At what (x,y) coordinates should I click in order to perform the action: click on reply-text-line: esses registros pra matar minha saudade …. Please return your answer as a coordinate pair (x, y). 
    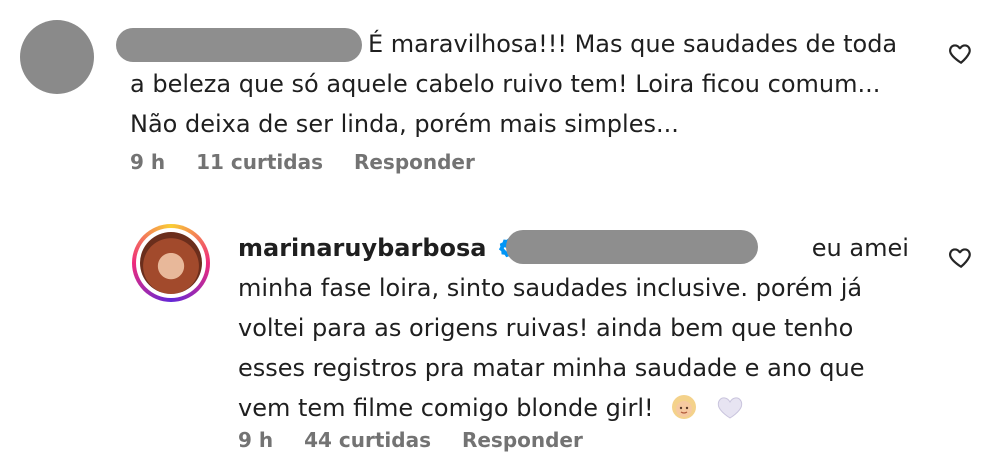
    Looking at the image, I should click on (551, 368).